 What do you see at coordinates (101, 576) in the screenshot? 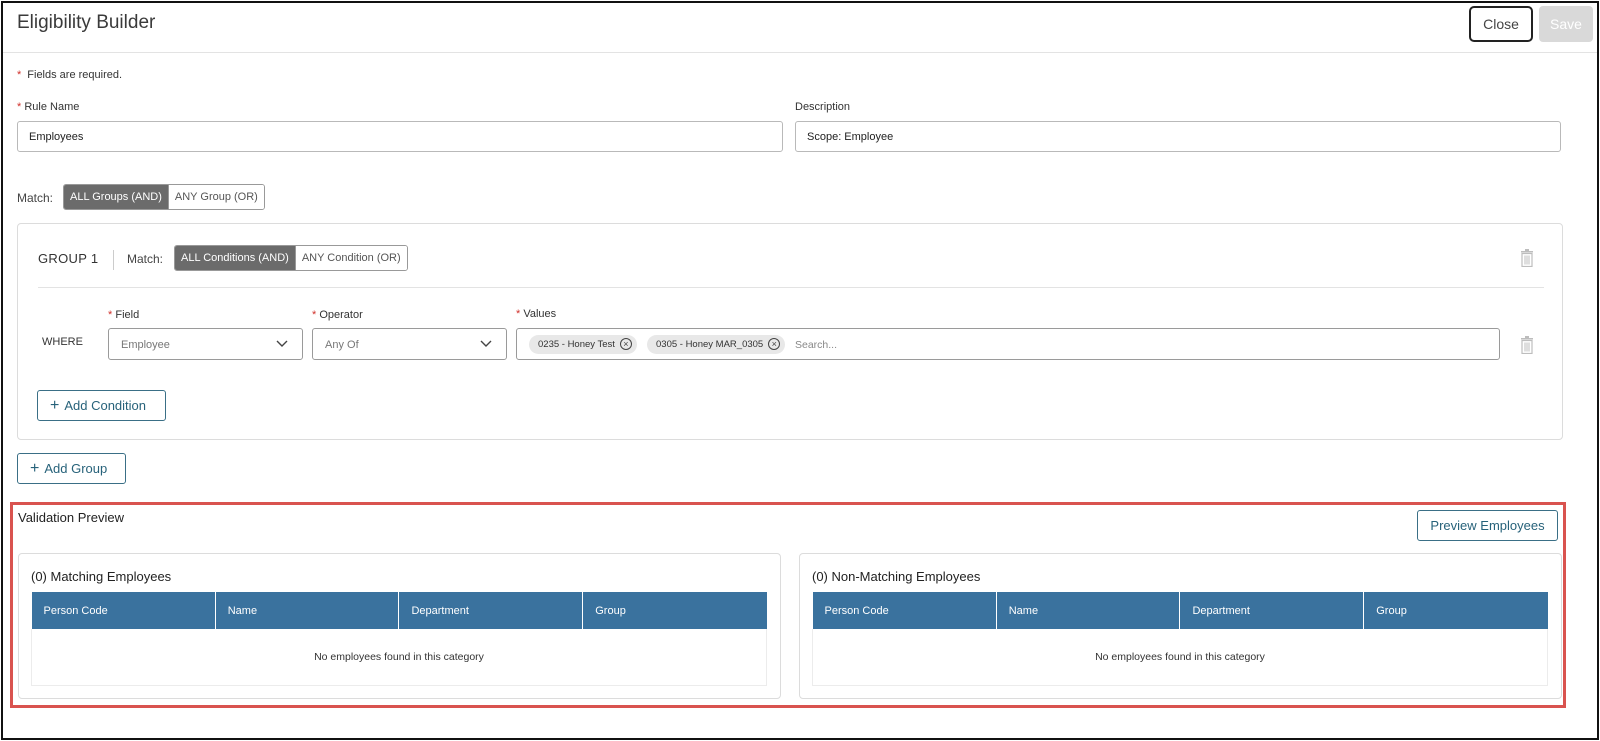
I see `matching-employees-title: (0) Matching Employees` at bounding box center [101, 576].